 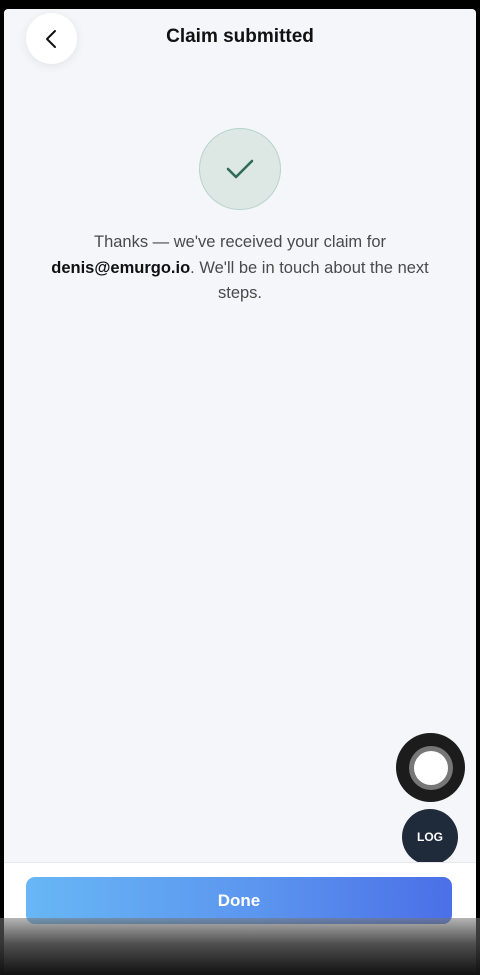 I want to click on message-text-before: Thanks — we've received your claim for, so click(x=239, y=242).